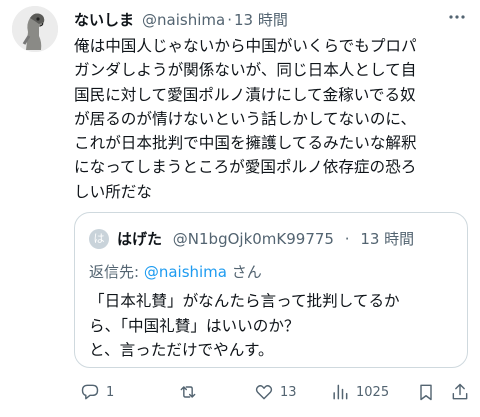 The image size is (480, 417). I want to click on quoted-timestamp: 13 時間, so click(387, 239).